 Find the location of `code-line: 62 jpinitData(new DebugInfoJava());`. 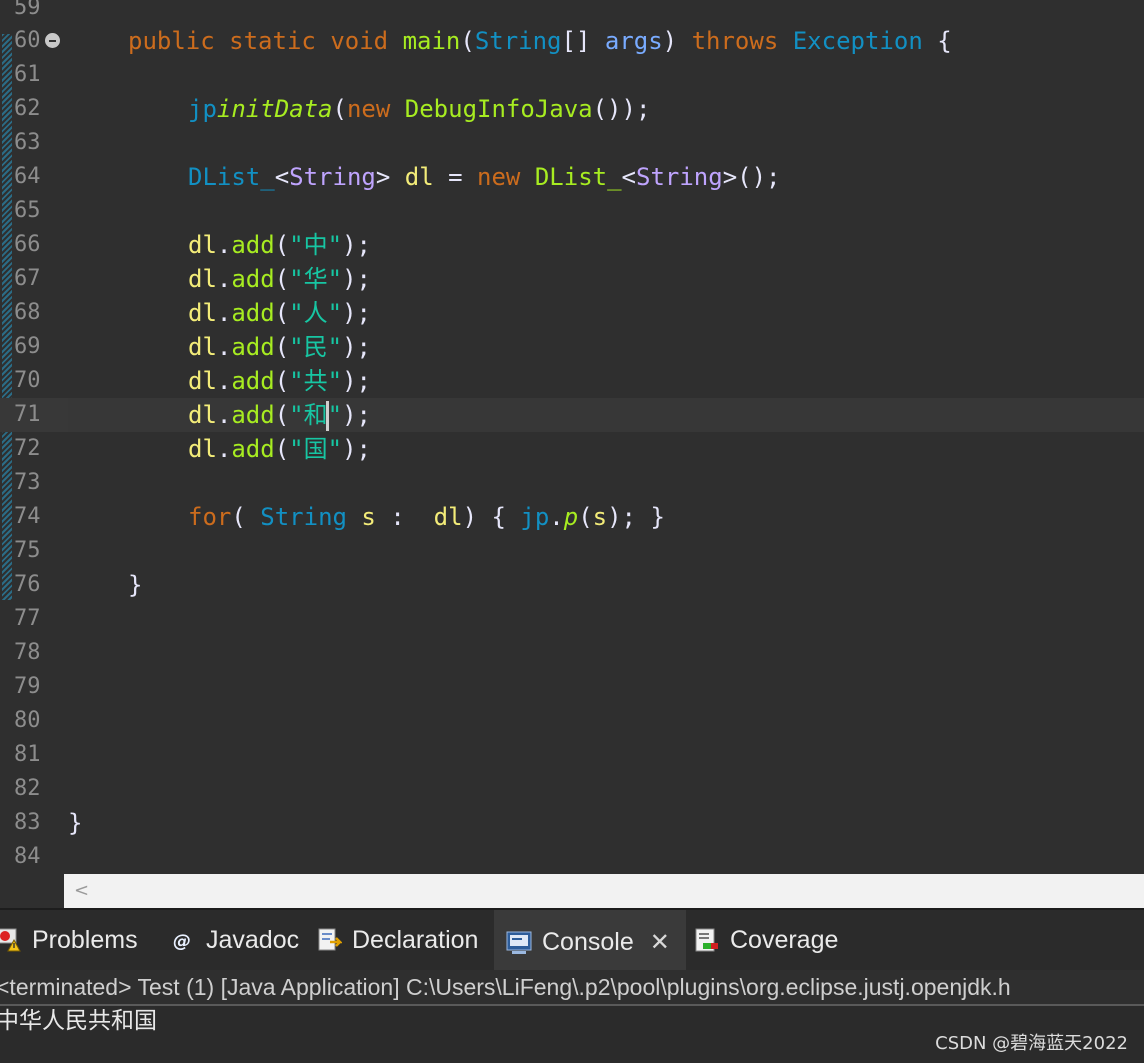

code-line: 62 jpinitData(new DebugInfoJava()); is located at coordinates (572, 109).